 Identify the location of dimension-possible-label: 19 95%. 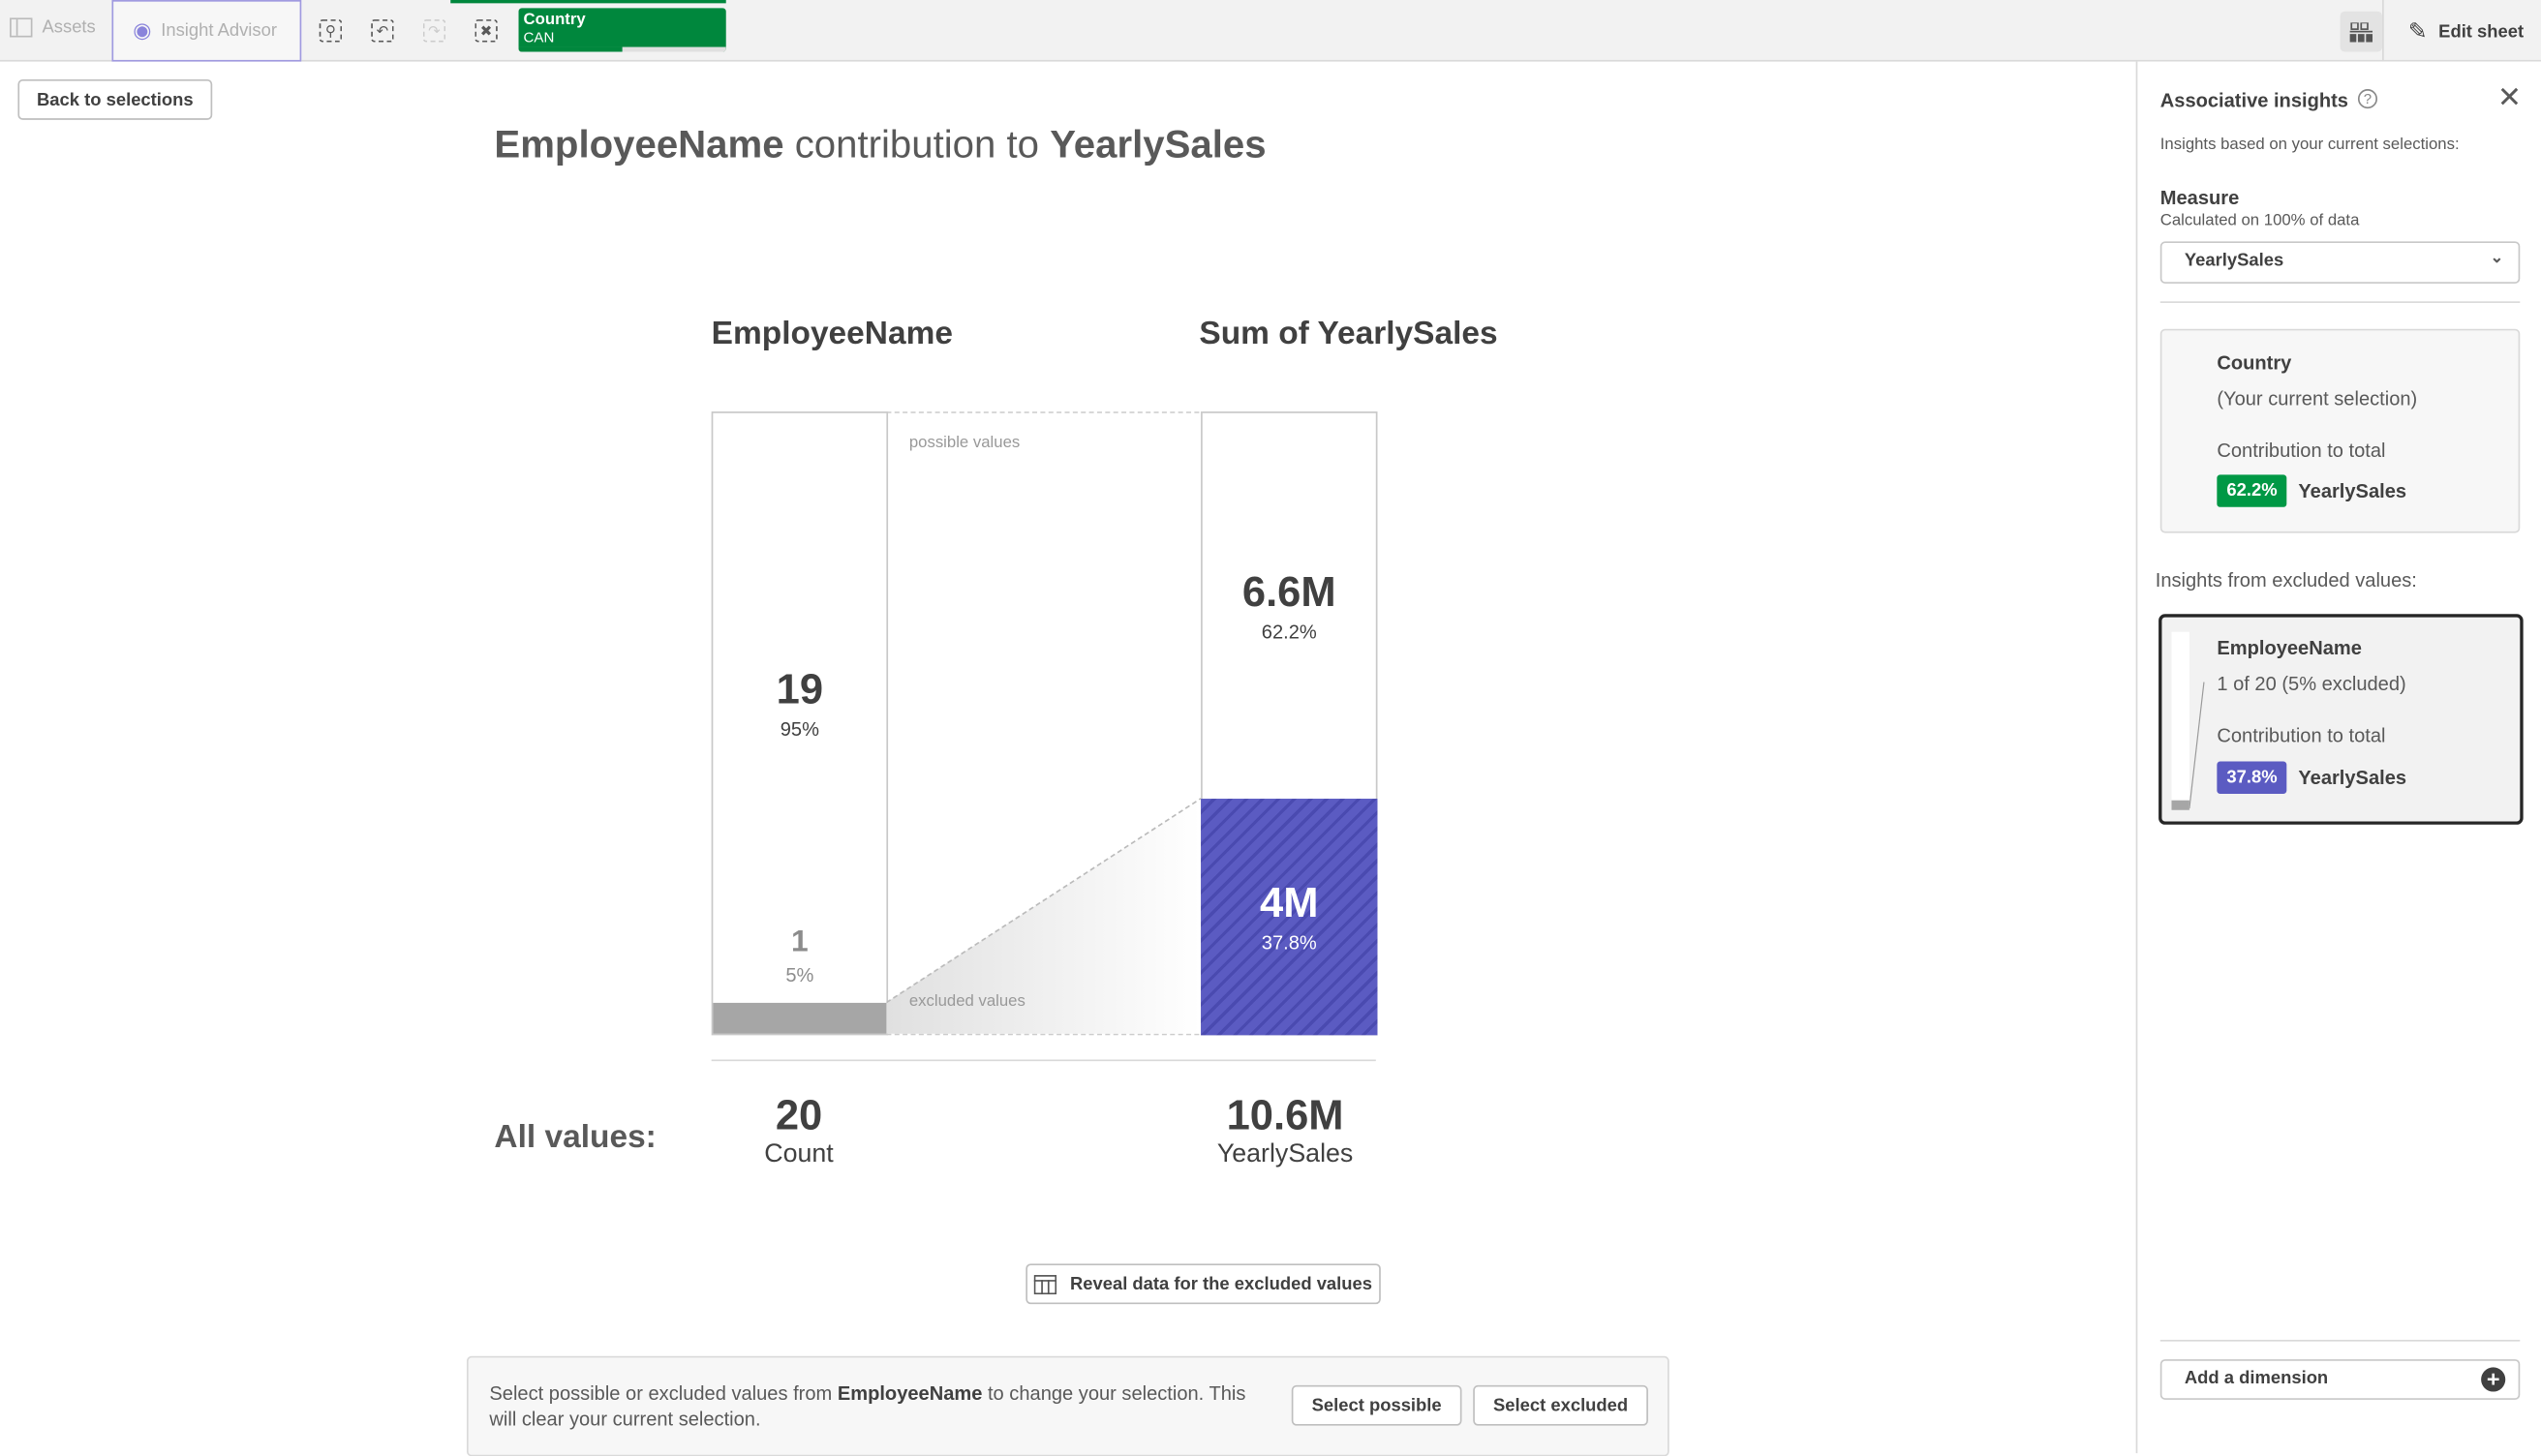
(799, 703).